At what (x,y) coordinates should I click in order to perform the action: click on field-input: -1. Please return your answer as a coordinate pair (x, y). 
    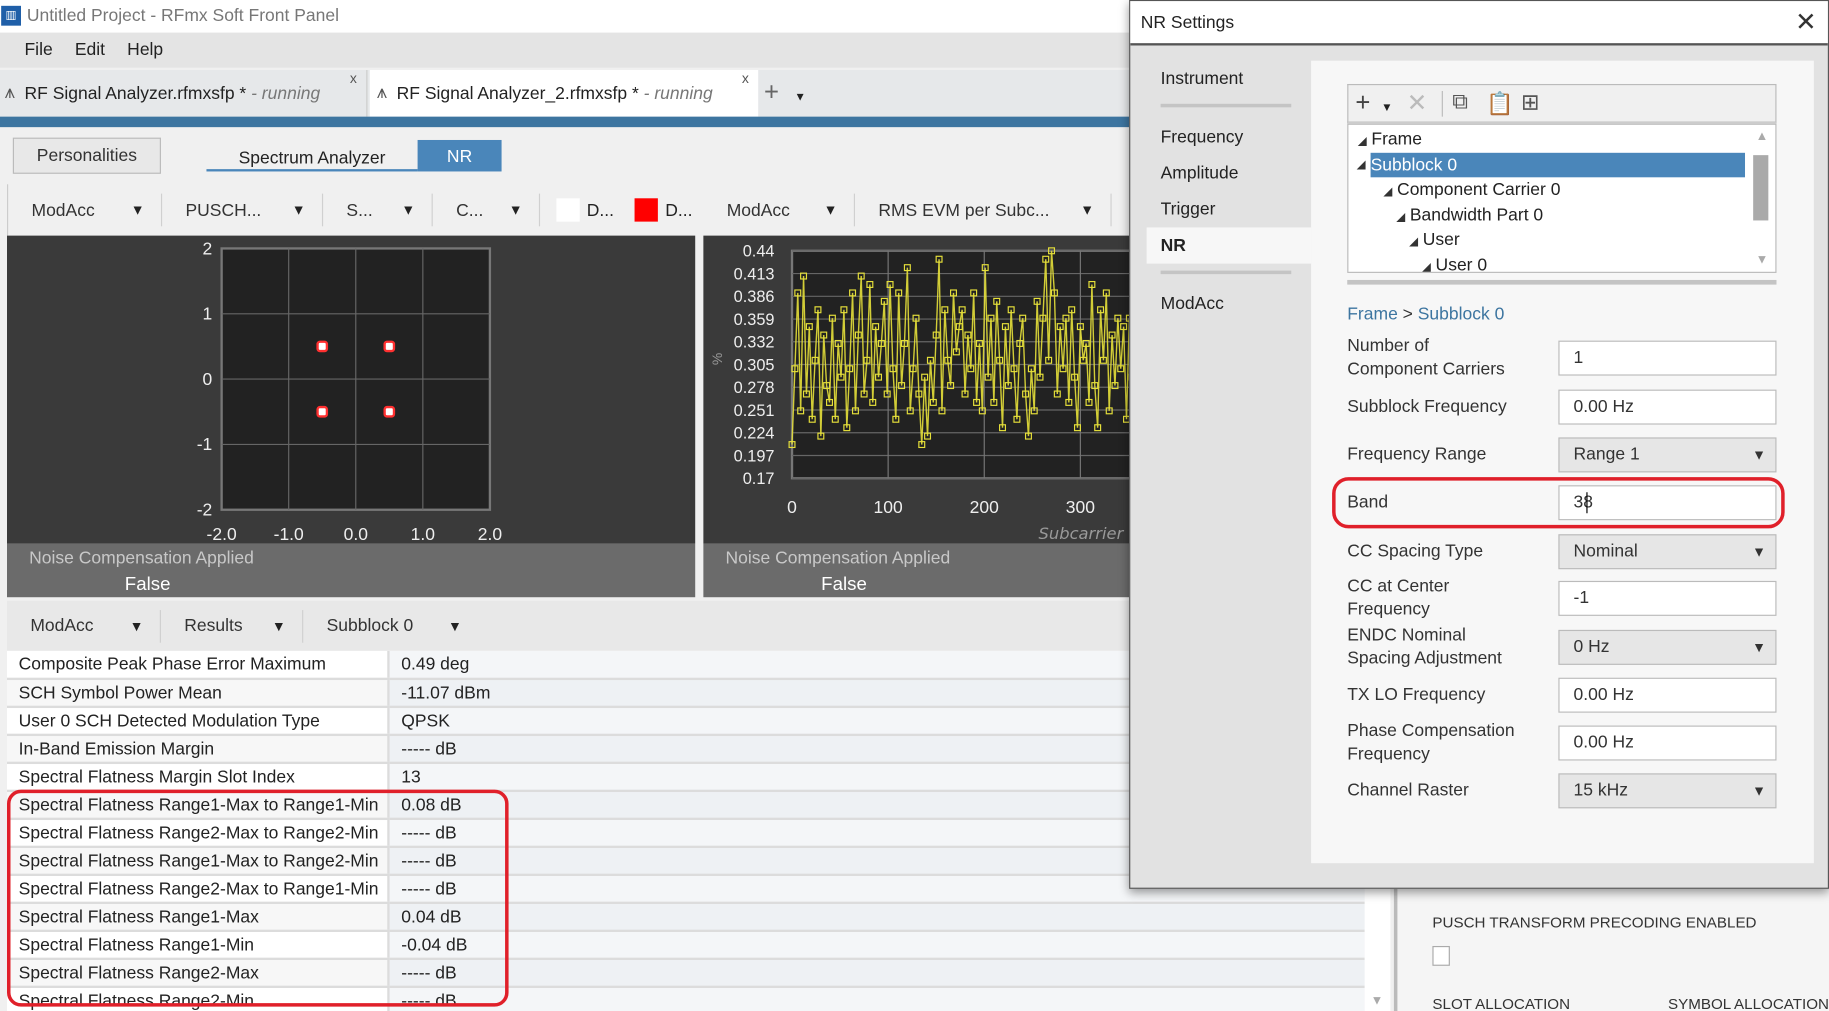
    Looking at the image, I should click on (1667, 598).